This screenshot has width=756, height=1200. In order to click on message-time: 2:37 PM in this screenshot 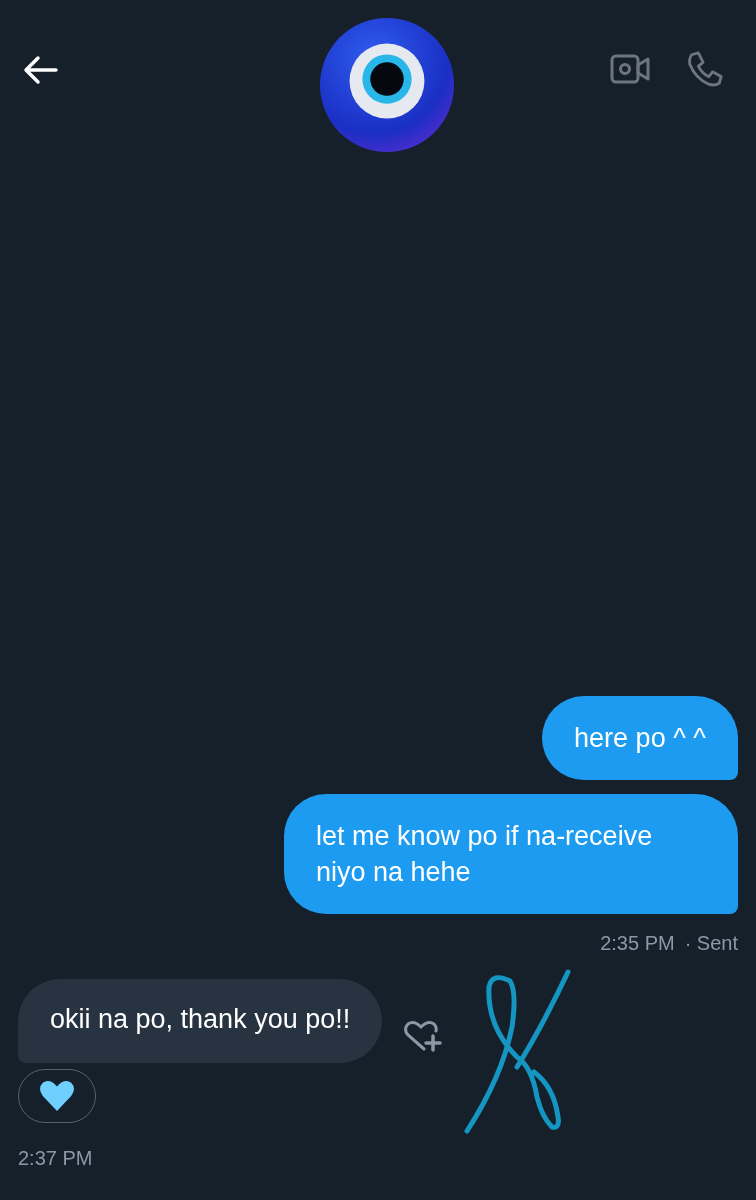, I will do `click(55, 1158)`.